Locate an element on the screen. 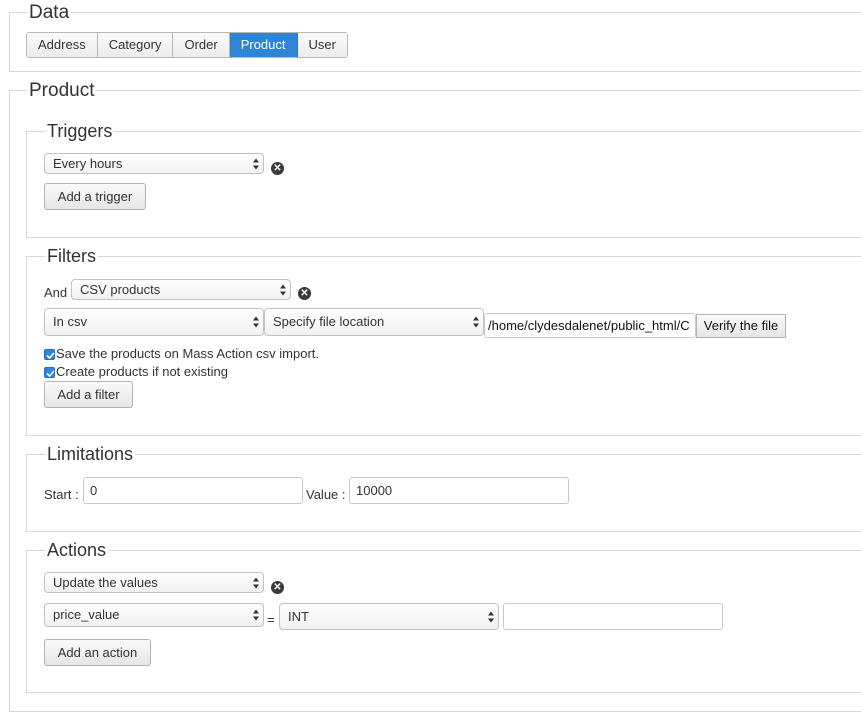  field-select: price_value is located at coordinates (154, 615).